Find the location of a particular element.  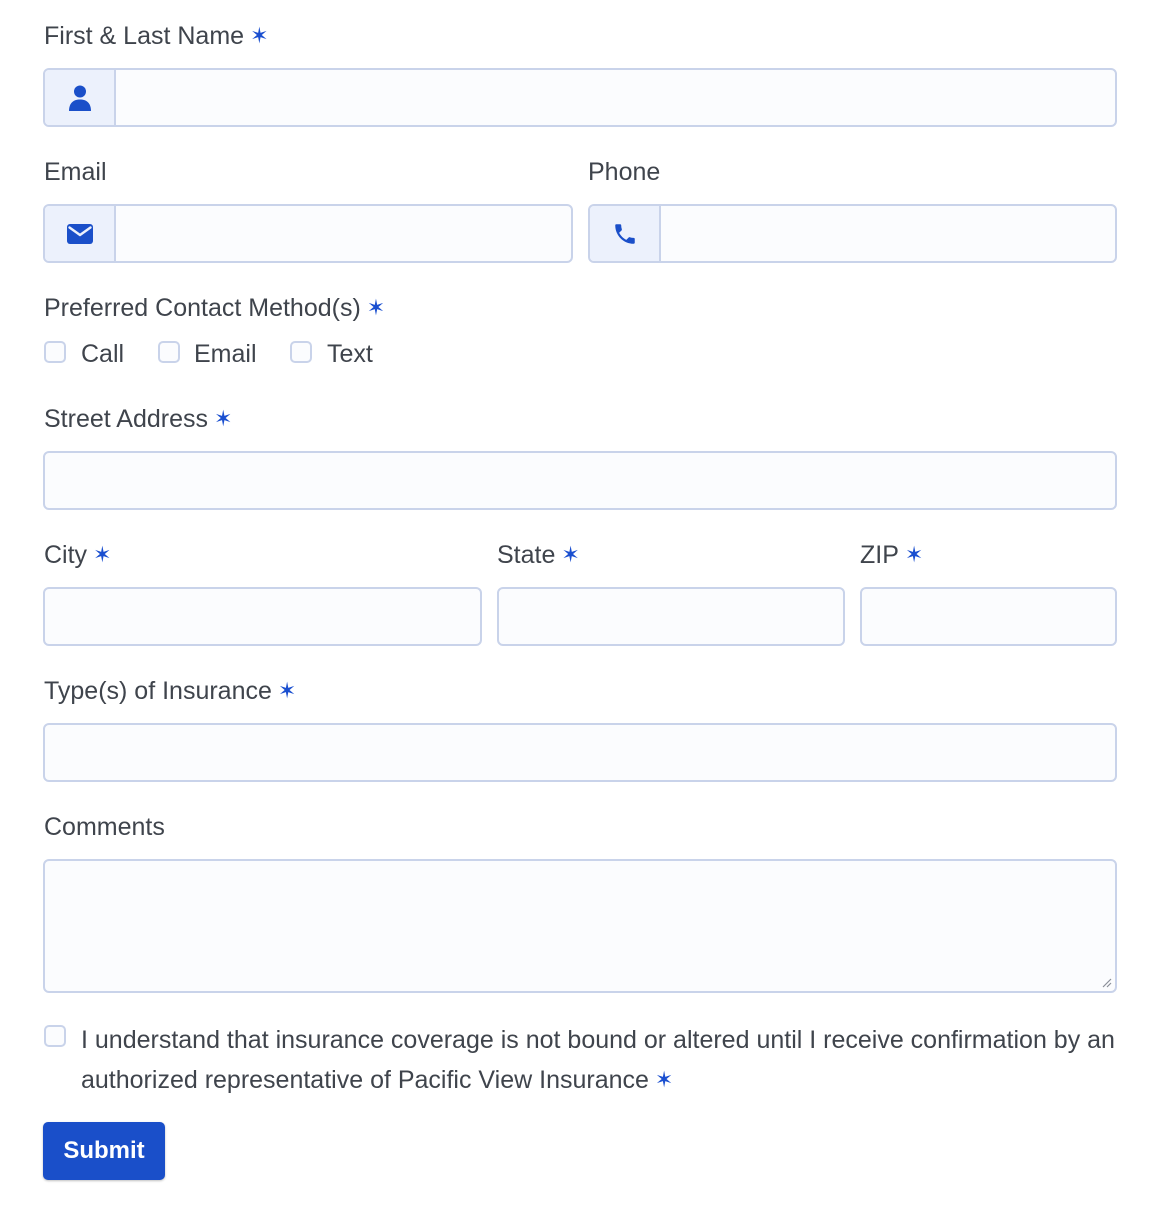

insurance-types-label: Type(s) of Insurance ✶ is located at coordinates (170, 691).